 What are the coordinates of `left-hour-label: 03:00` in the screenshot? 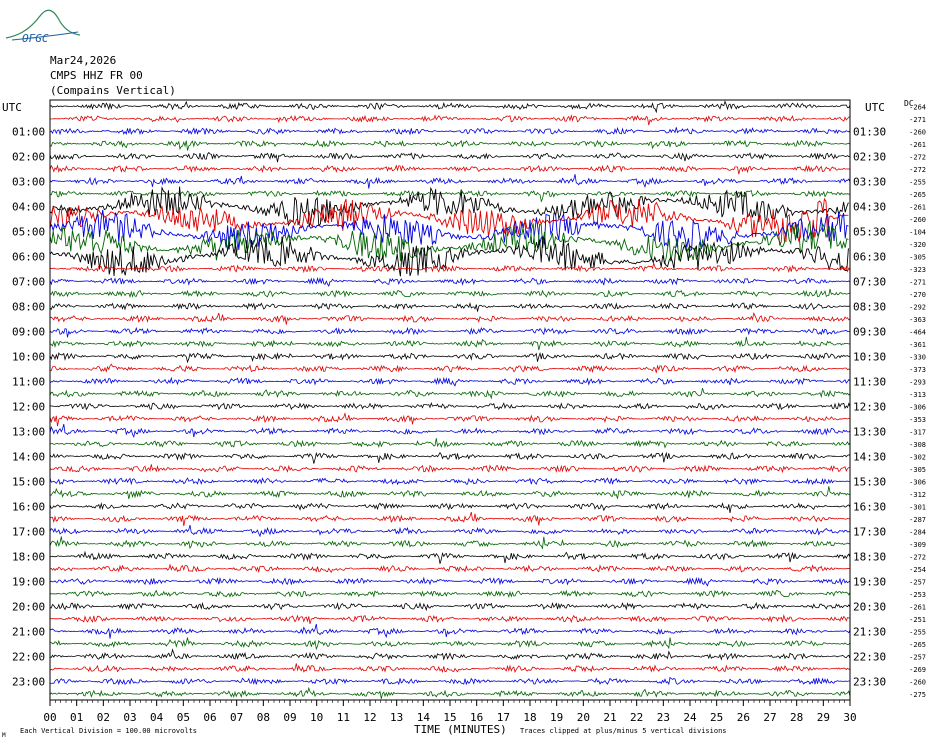 It's located at (28, 181).